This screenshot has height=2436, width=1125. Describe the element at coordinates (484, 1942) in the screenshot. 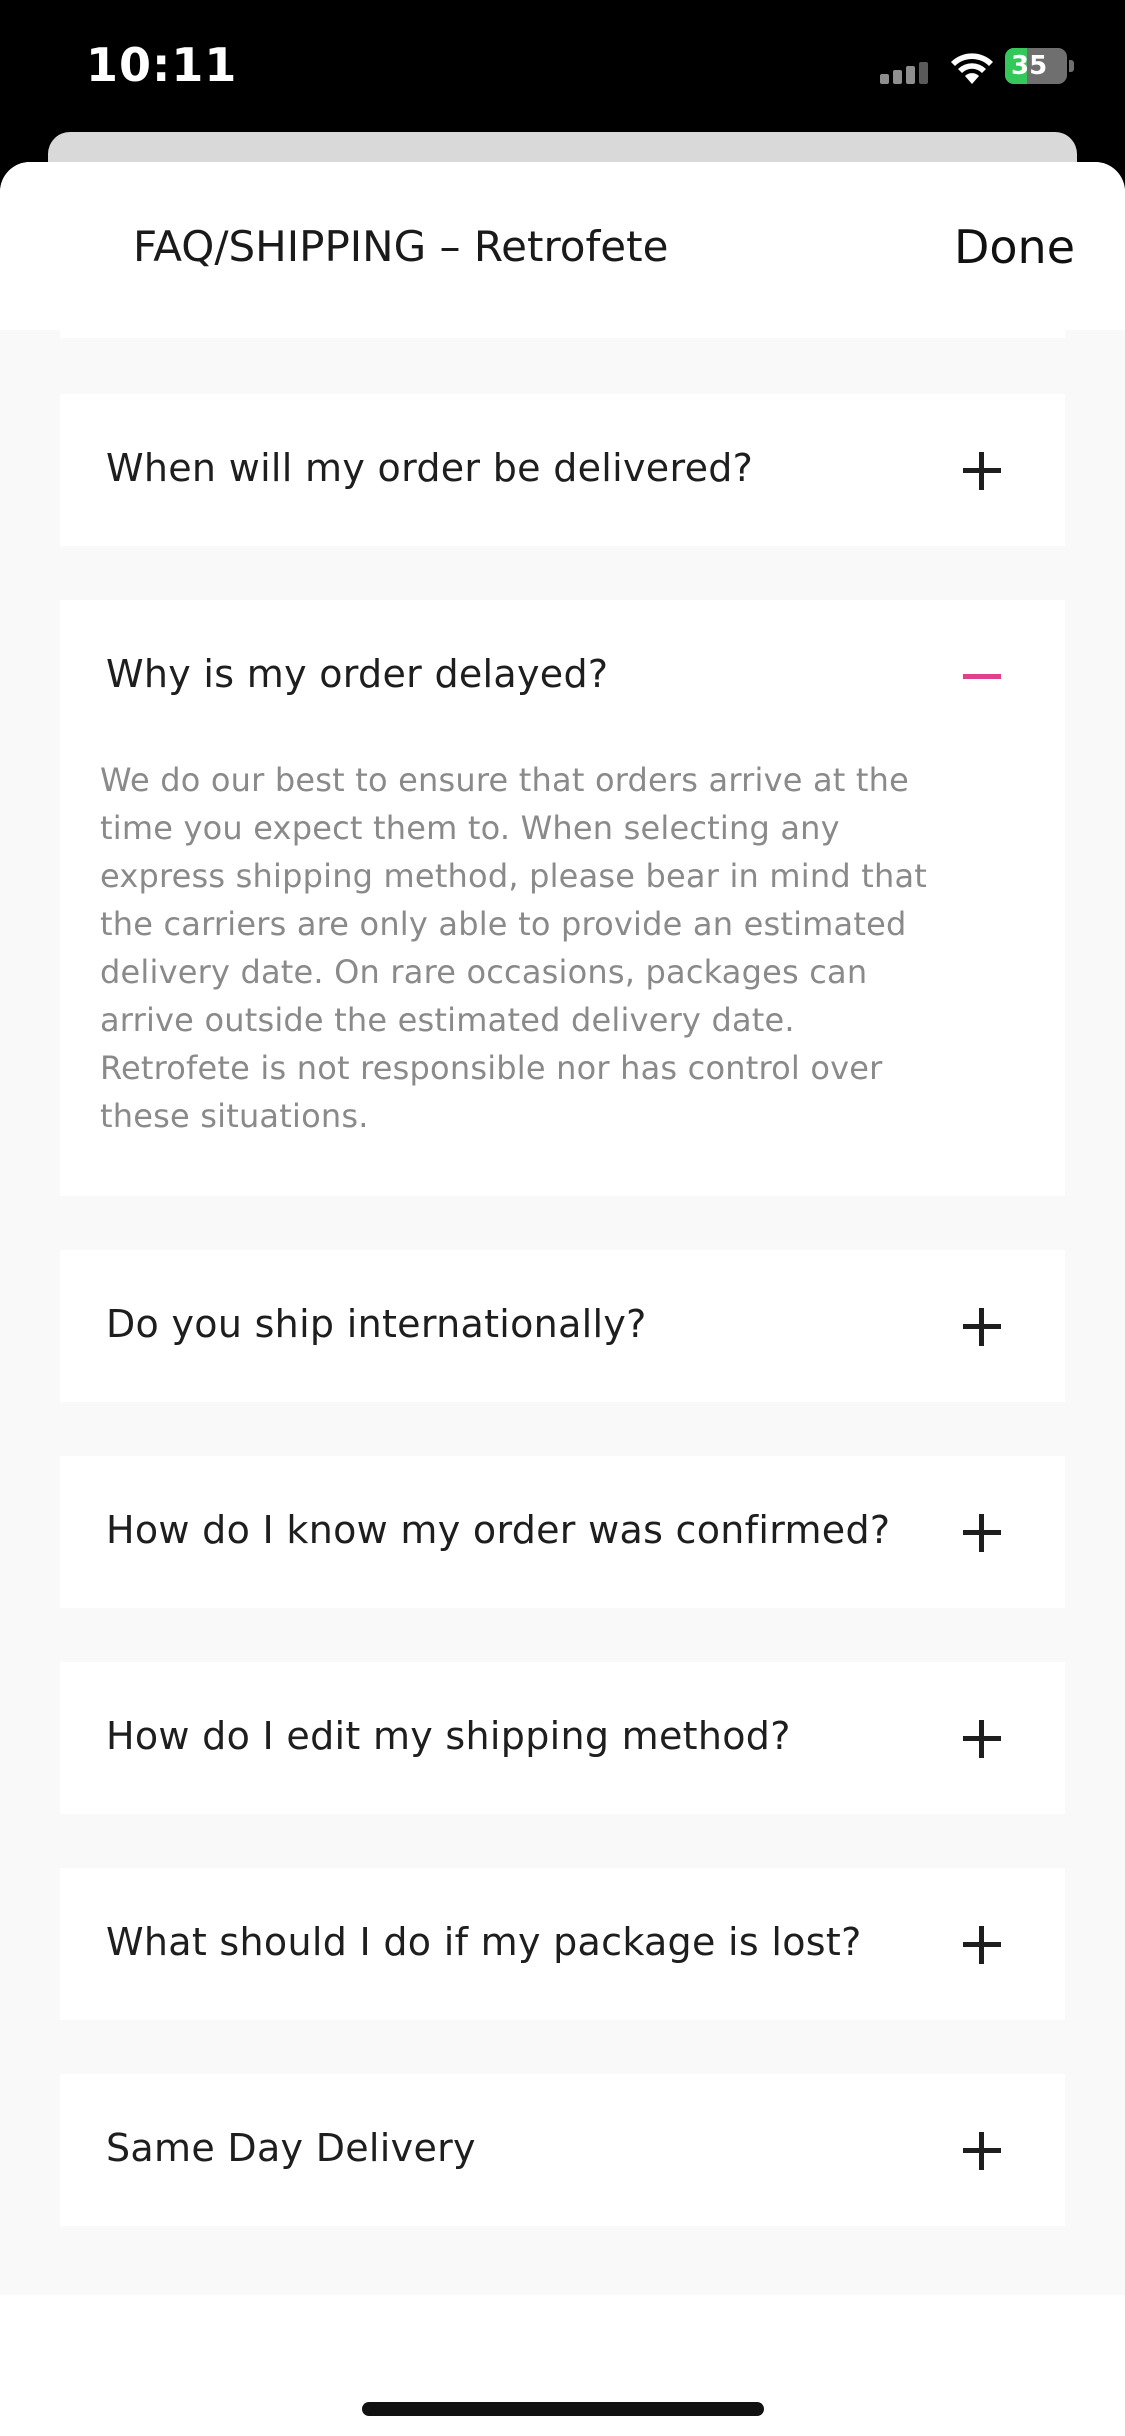

I see `faq-question: What should I do if my package is lost?` at that location.